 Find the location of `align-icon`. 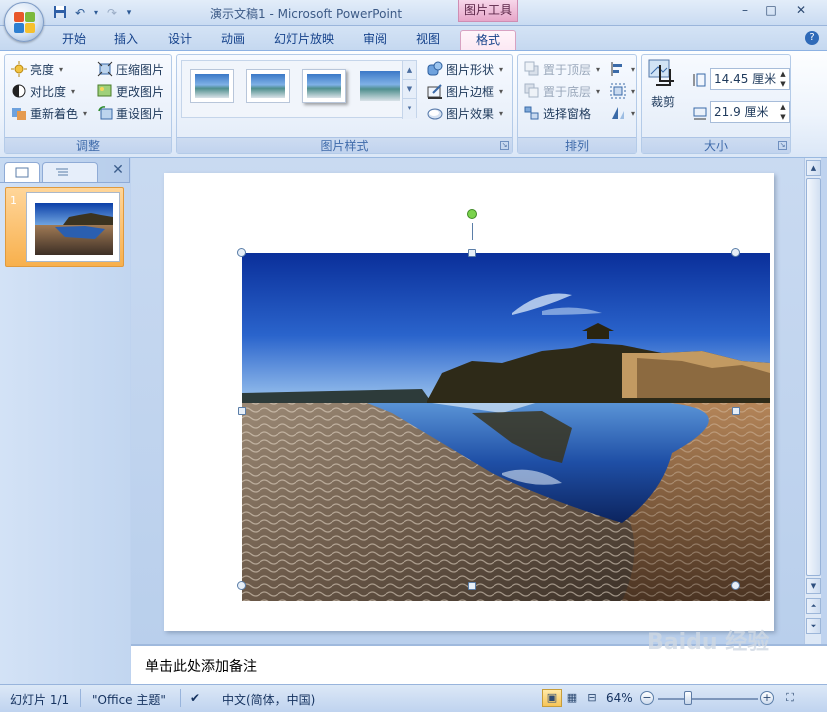

align-icon is located at coordinates (618, 69).